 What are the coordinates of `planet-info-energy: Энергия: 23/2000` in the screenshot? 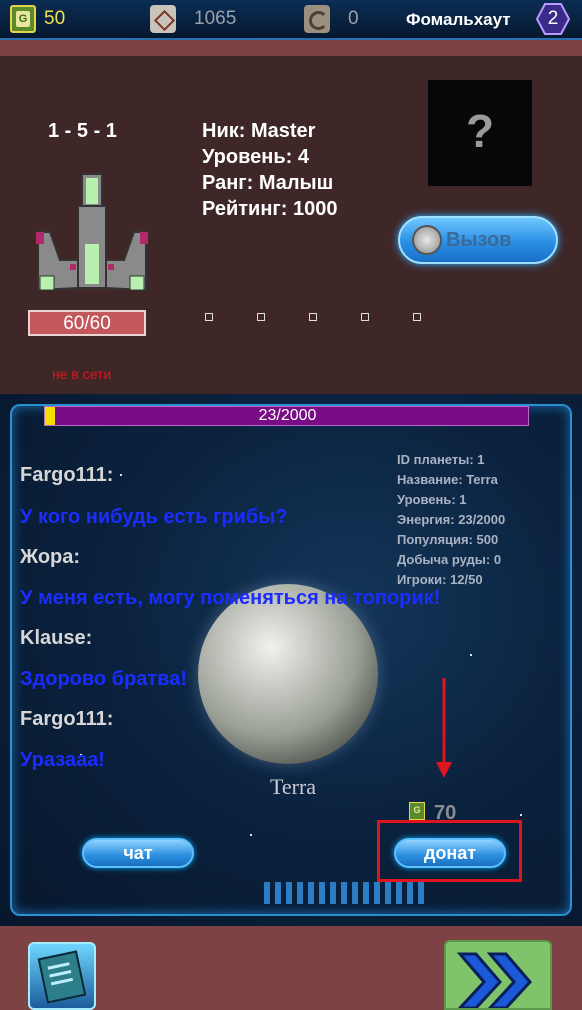 It's located at (451, 519).